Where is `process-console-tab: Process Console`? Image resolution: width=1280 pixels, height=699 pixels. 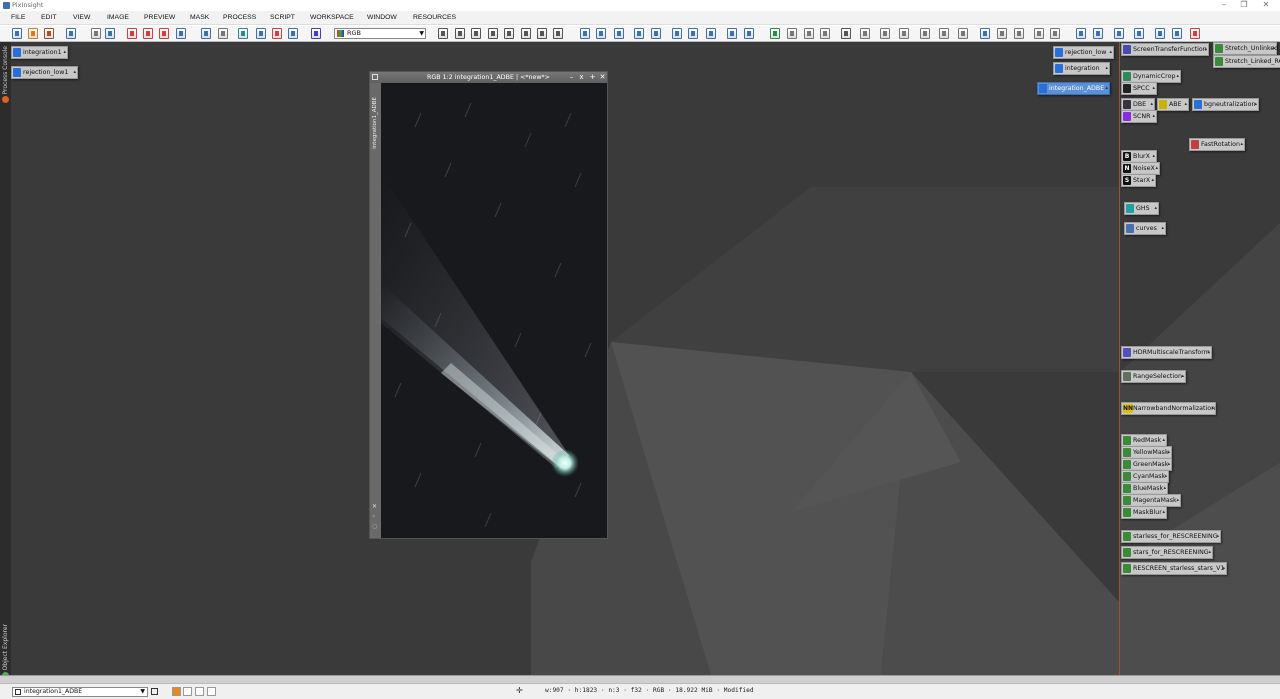 process-console-tab: Process Console is located at coordinates (5, 70).